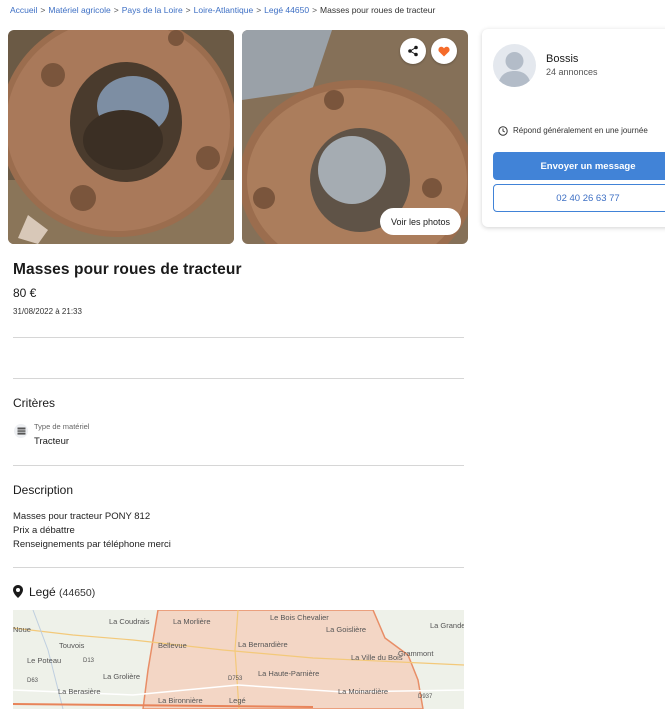 The height and width of the screenshot is (709, 665). Describe the element at coordinates (121, 676) in the screenshot. I see `map-label: La Grolière` at that location.